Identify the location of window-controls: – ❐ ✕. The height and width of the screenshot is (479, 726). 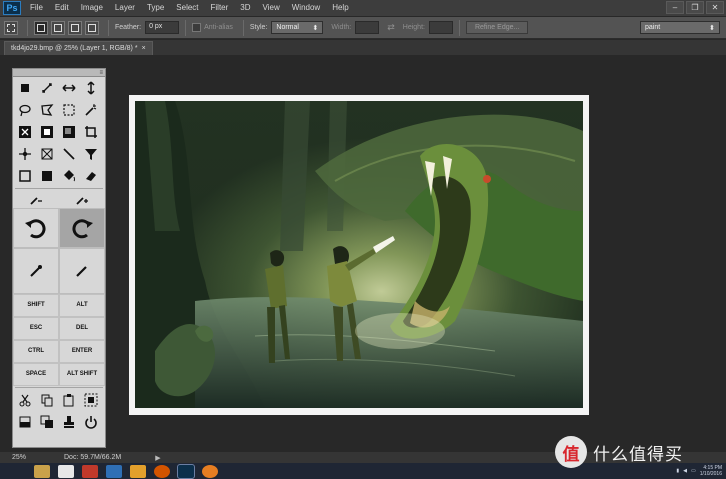
(695, 7).